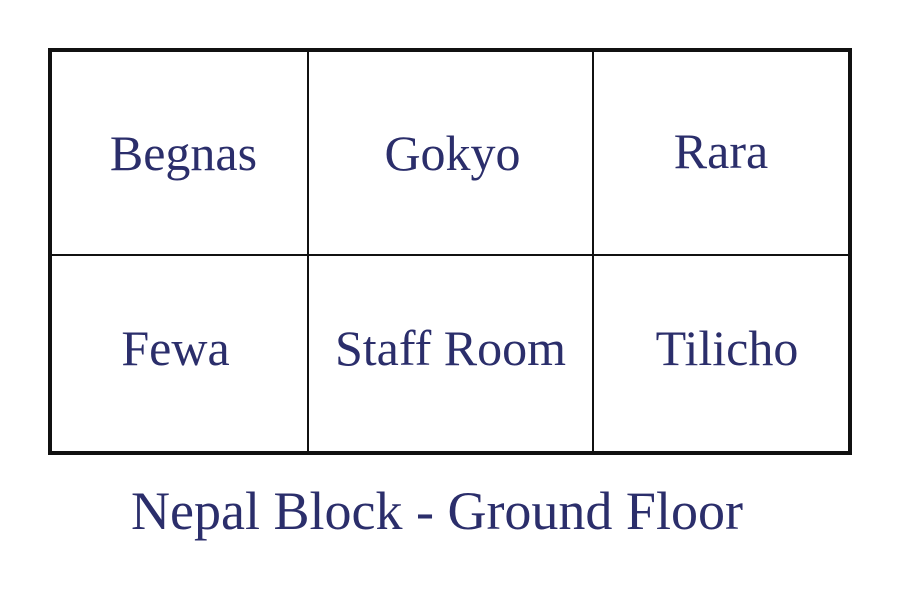  I want to click on room-label: Gokyo, so click(452, 153).